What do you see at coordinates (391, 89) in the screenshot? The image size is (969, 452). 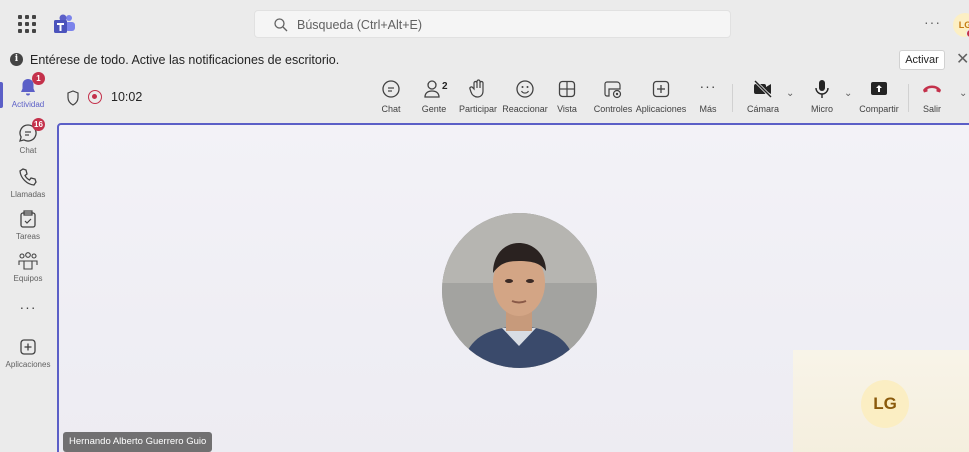 I see `chat-bubble-icon` at bounding box center [391, 89].